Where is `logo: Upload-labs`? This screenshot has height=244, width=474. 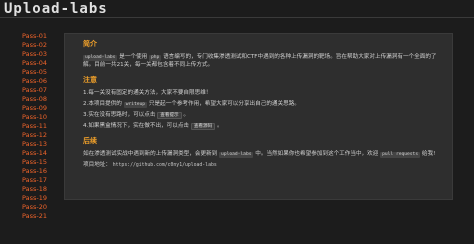
logo: Upload-labs is located at coordinates (56, 9).